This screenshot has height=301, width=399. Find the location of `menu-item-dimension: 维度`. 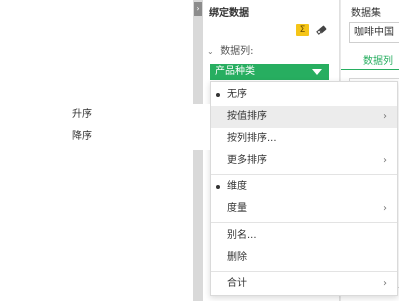

menu-item-dimension: 维度 is located at coordinates (304, 187).